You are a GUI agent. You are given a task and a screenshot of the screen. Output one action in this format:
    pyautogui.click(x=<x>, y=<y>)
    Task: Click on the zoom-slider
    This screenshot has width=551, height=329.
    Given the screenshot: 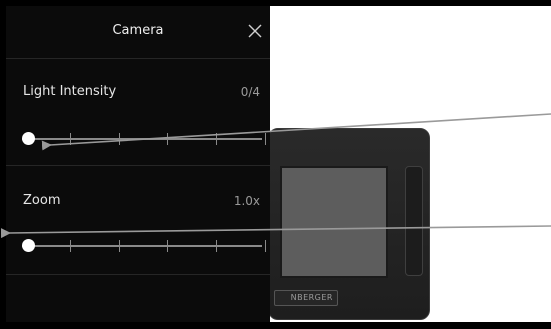 What is the action you would take?
    pyautogui.click(x=141, y=246)
    